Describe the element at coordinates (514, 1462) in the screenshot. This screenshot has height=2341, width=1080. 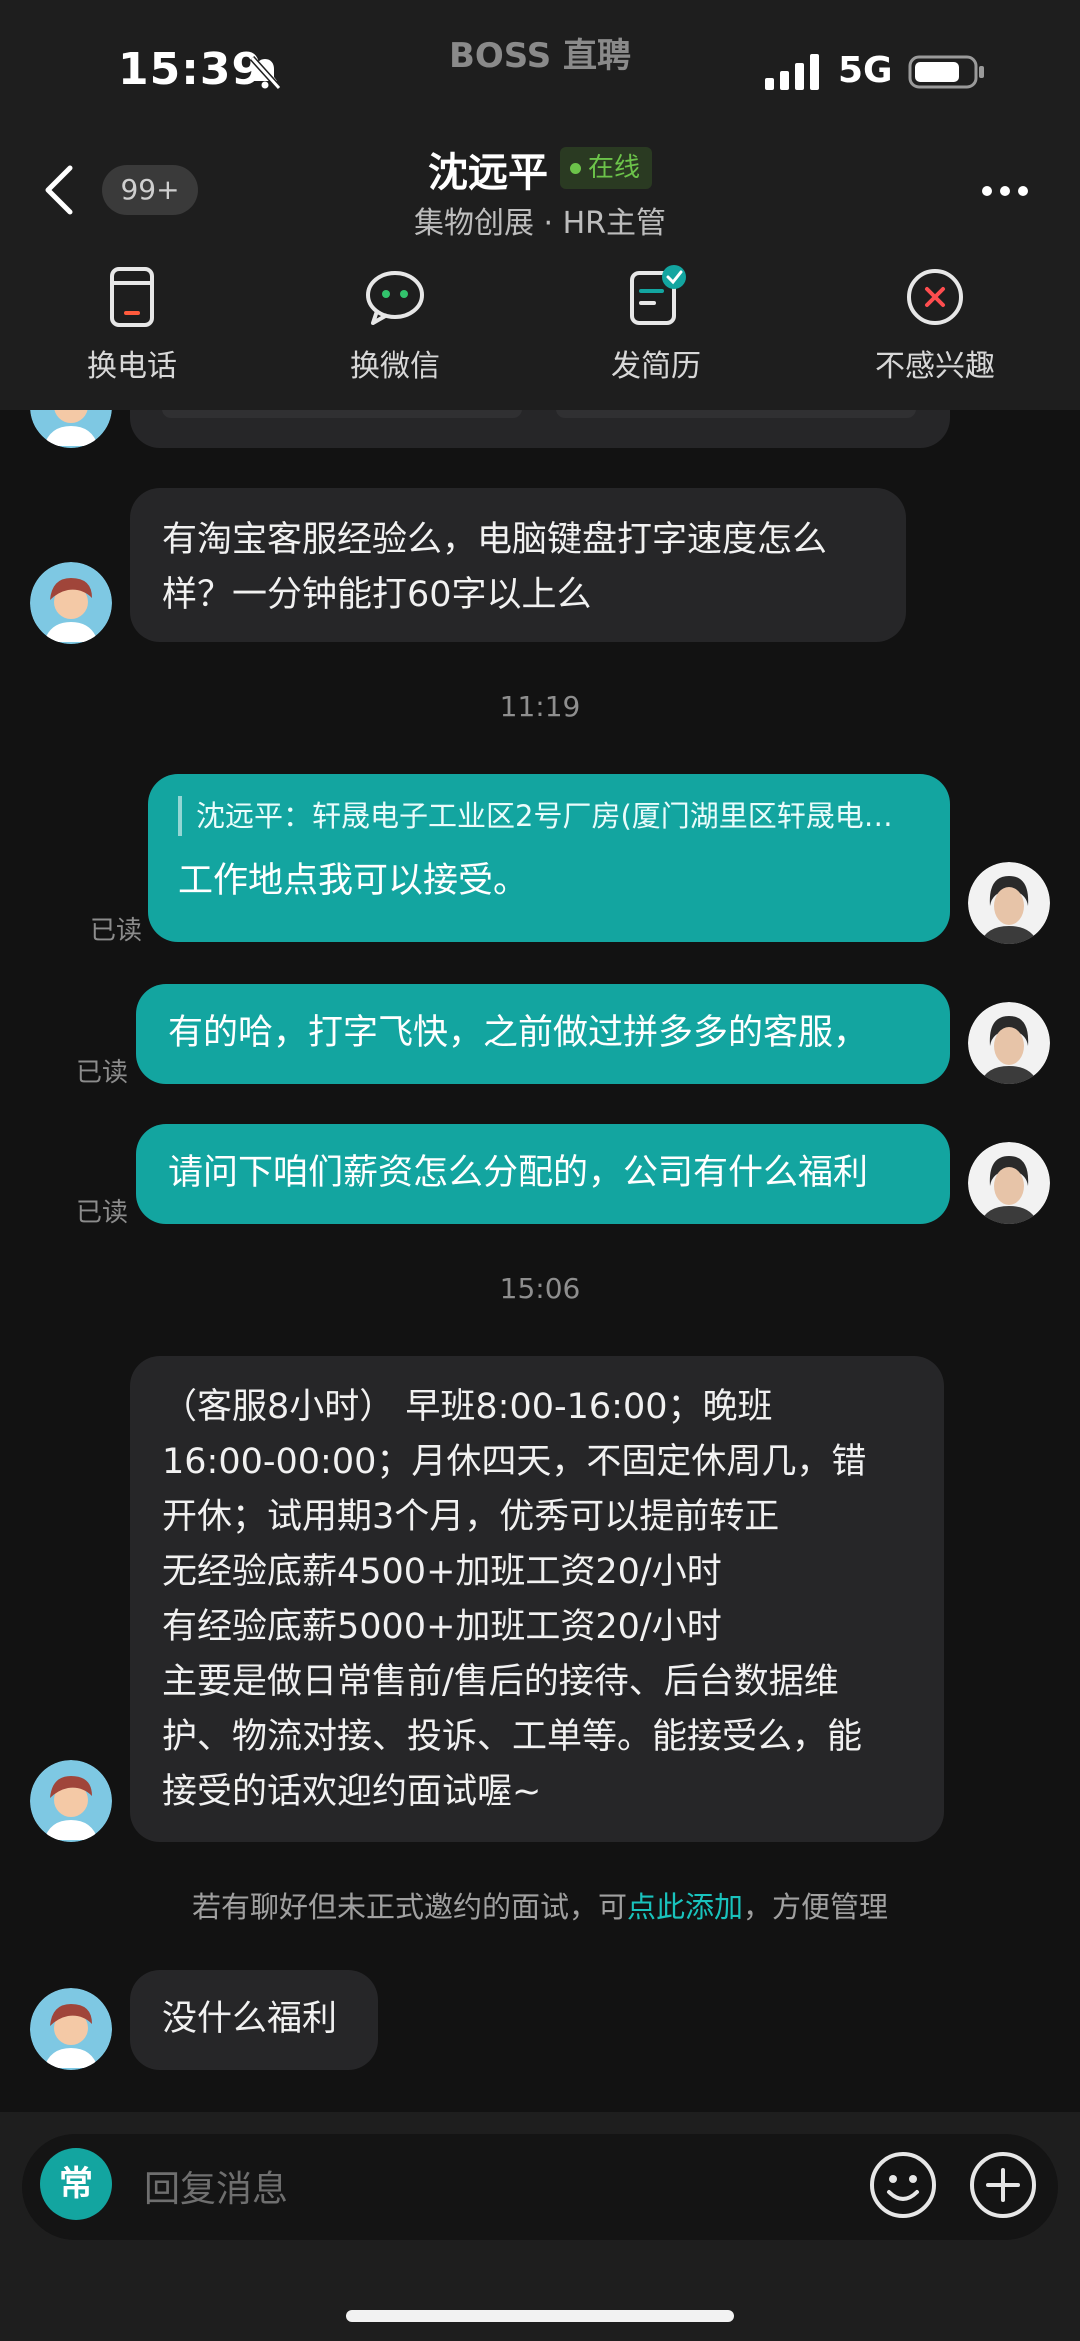
I see `message-text: 16:00-00:00；月休四天，不固定休周几，错` at that location.